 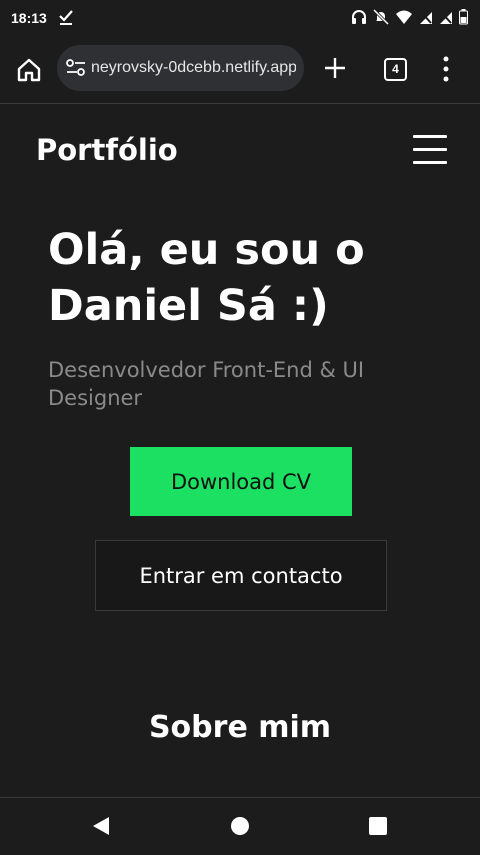 What do you see at coordinates (446, 71) in the screenshot?
I see `more-options-icon` at bounding box center [446, 71].